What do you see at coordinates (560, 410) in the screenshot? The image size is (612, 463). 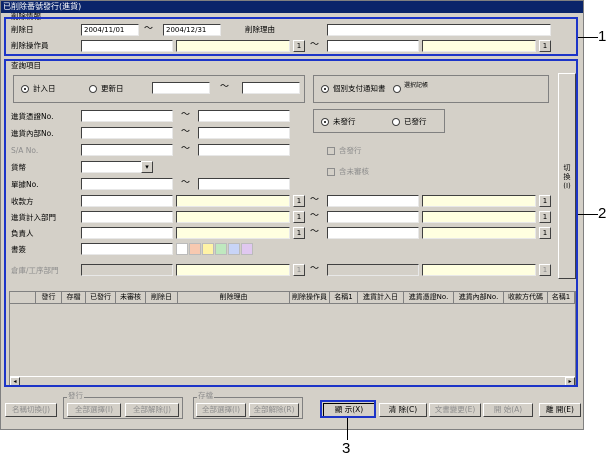 I see `close-button: 離 開(E)` at bounding box center [560, 410].